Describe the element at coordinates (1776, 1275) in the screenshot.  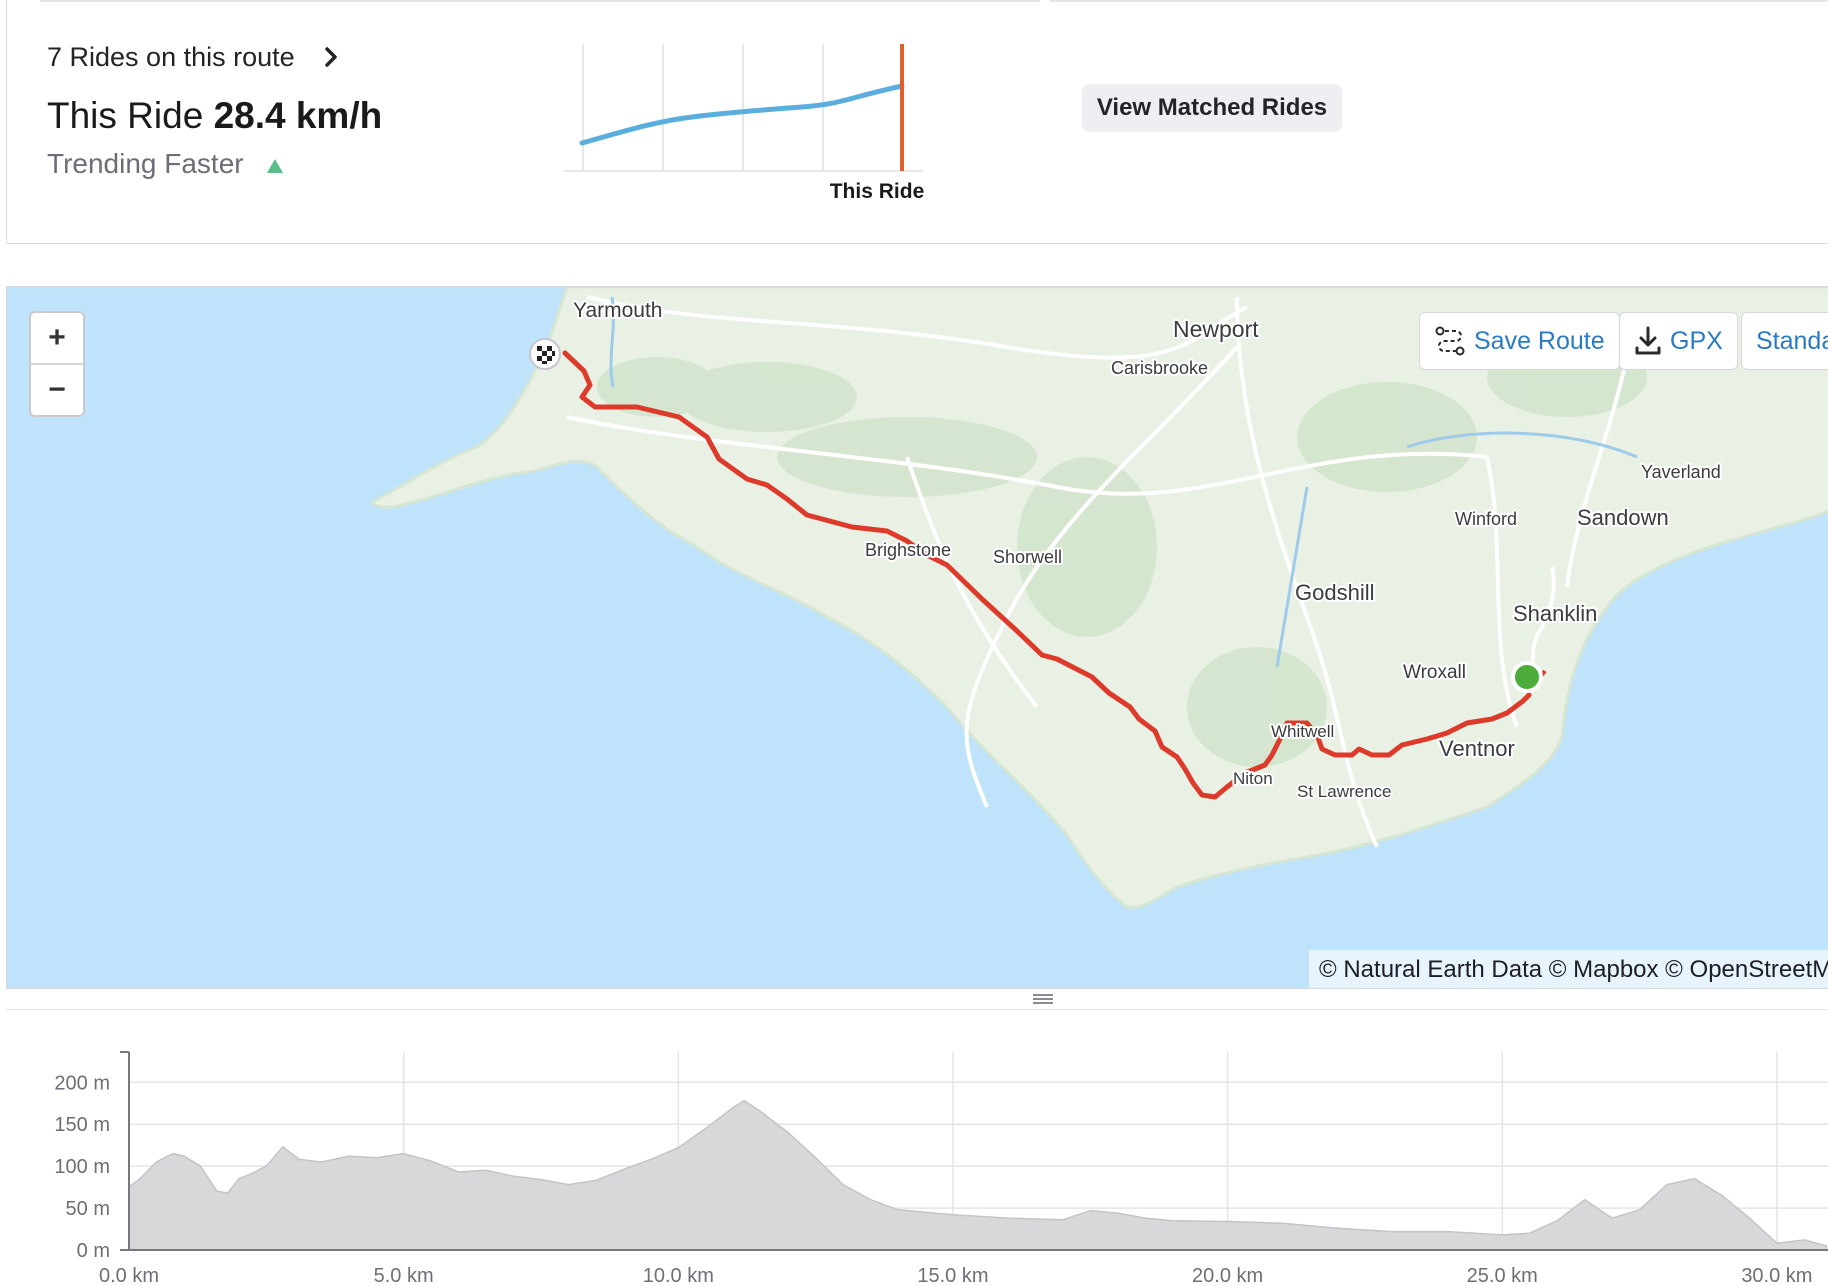
I see `elevation-x-tick-label: 30.0 km` at that location.